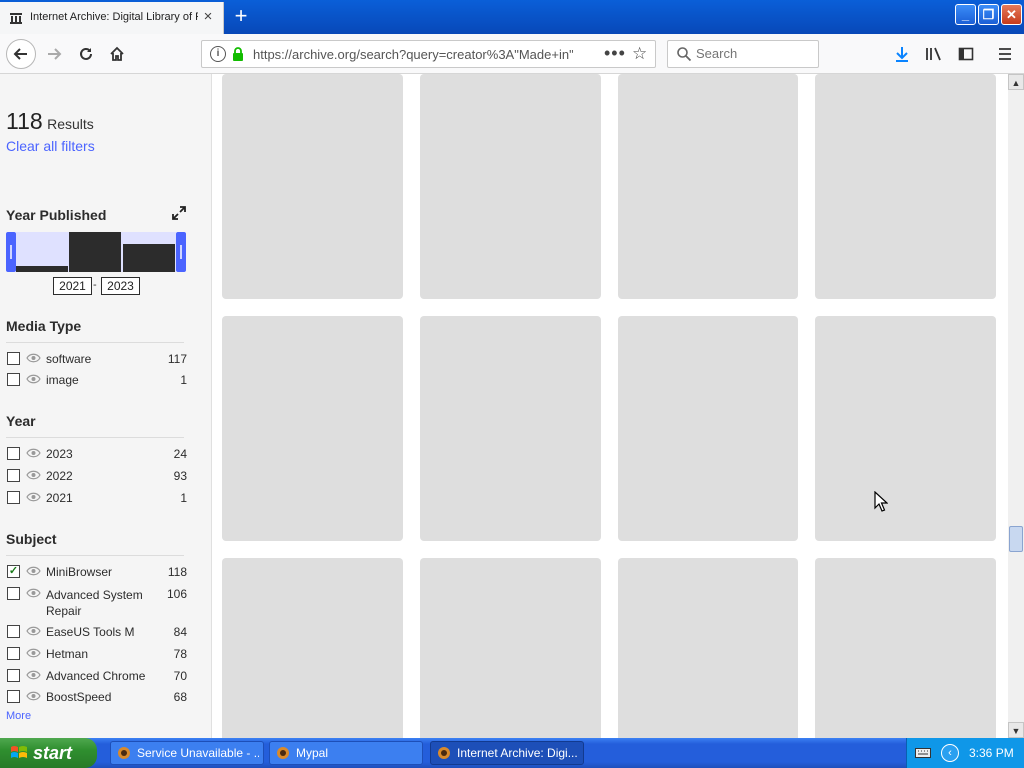 This screenshot has height=768, width=1024. Describe the element at coordinates (120, 286) in the screenshot. I see `year-to-input: 2023` at that location.